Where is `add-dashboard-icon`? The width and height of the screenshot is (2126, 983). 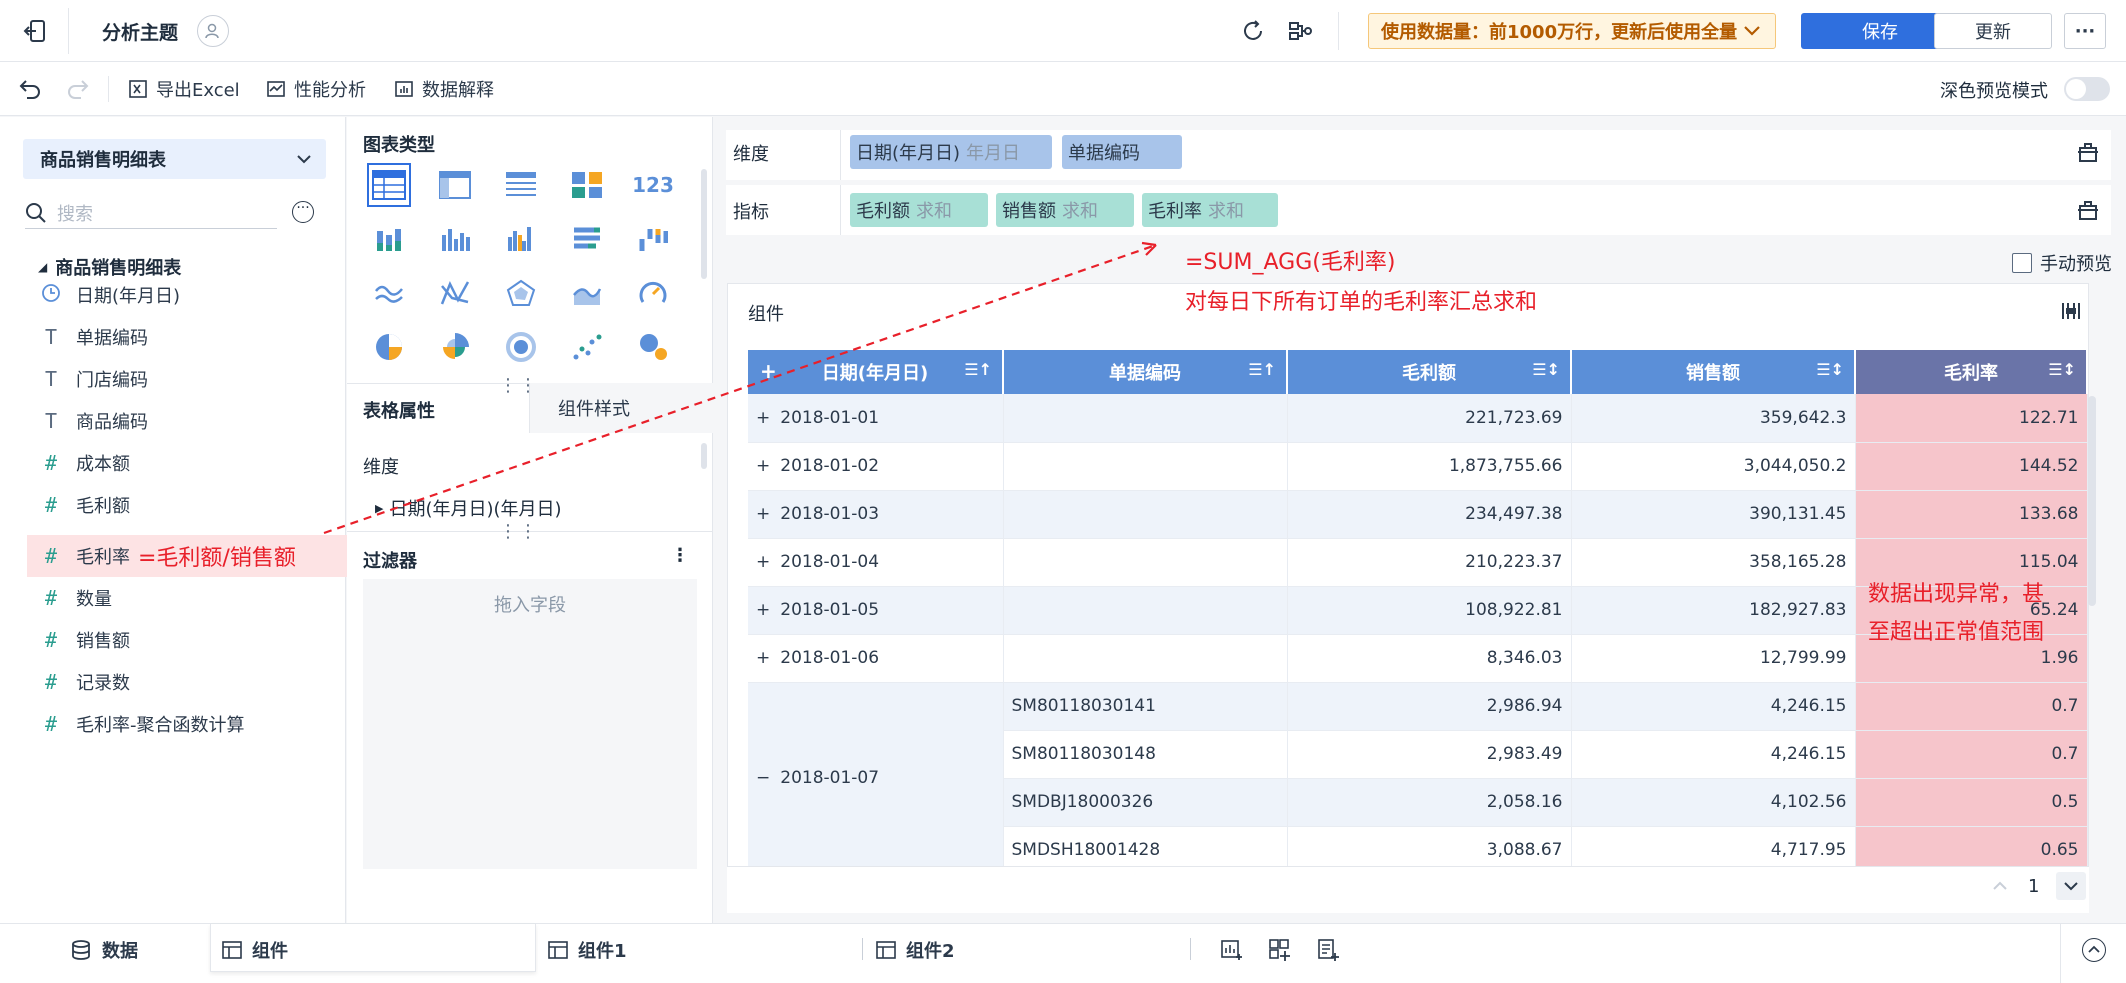
add-dashboard-icon is located at coordinates (1280, 952).